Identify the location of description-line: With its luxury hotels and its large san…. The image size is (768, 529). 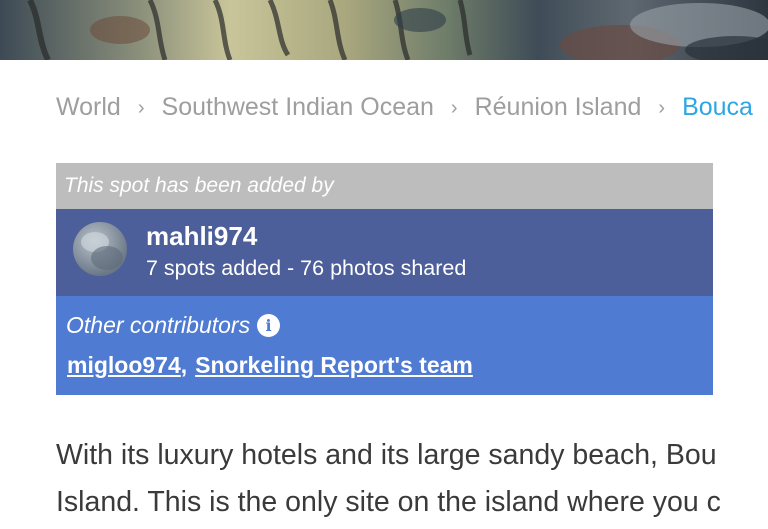
(386, 455).